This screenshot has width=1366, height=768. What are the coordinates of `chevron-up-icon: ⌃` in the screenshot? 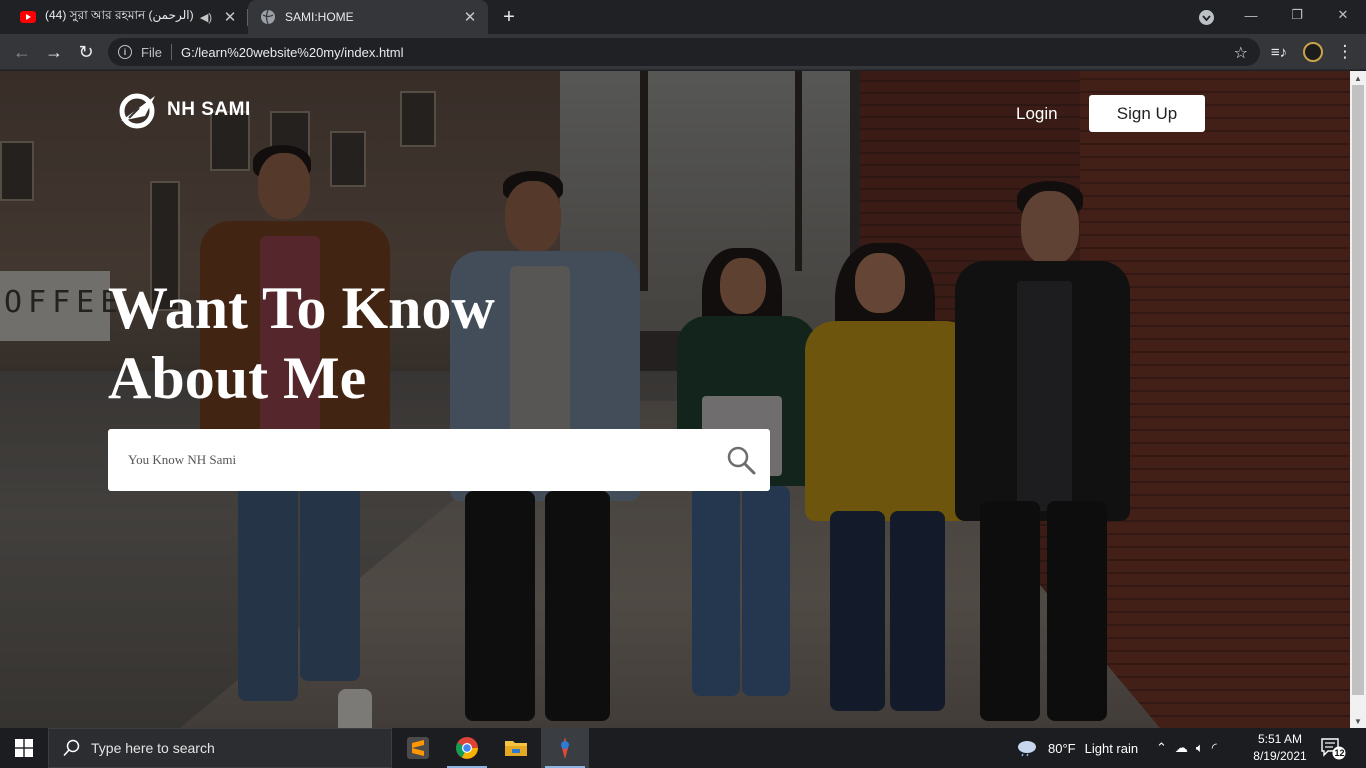 It's located at (1161, 748).